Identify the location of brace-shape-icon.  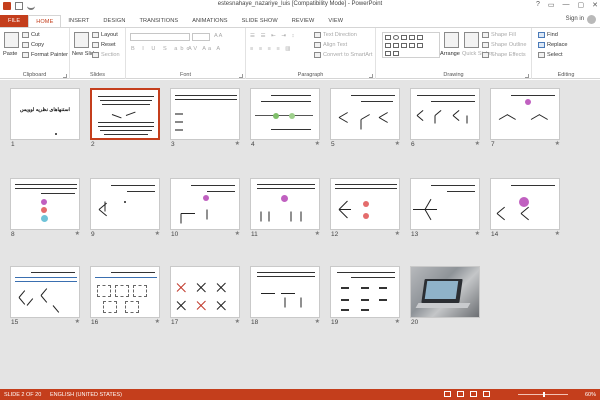
(404, 45).